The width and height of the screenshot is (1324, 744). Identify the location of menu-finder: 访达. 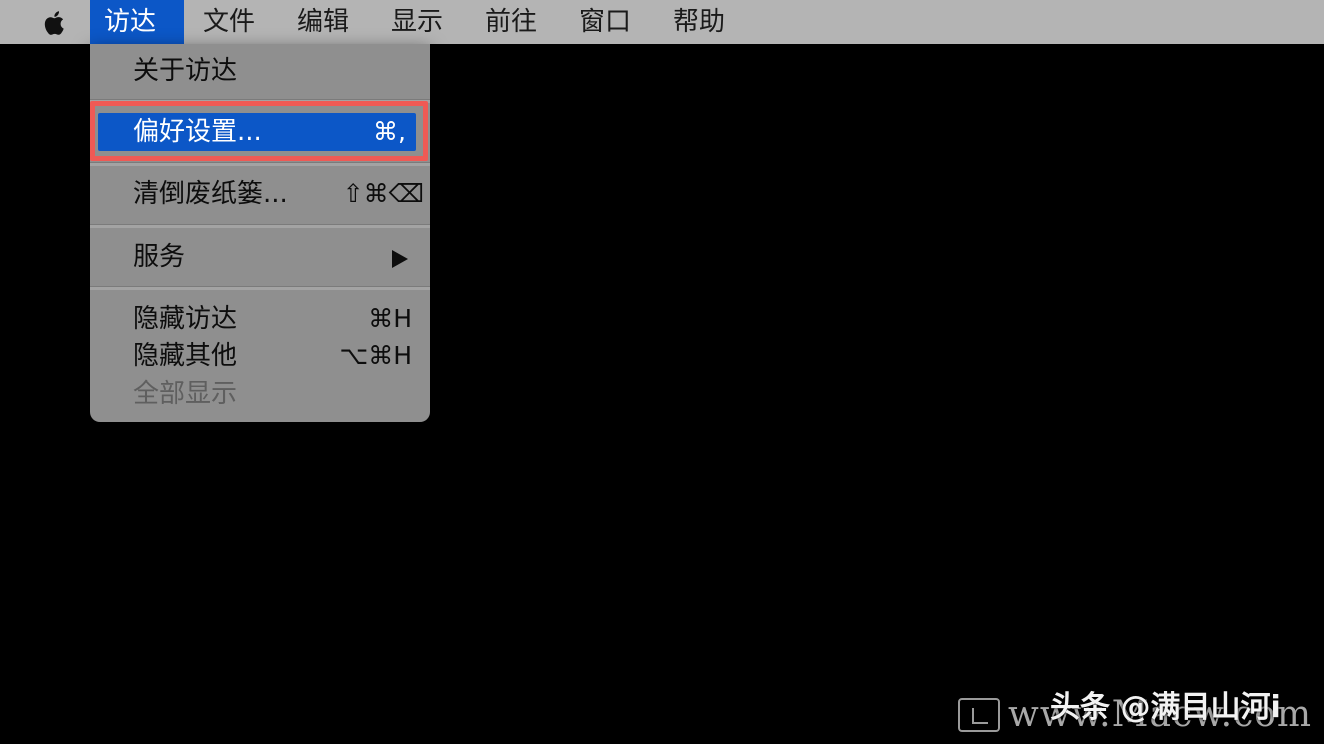
(137, 22).